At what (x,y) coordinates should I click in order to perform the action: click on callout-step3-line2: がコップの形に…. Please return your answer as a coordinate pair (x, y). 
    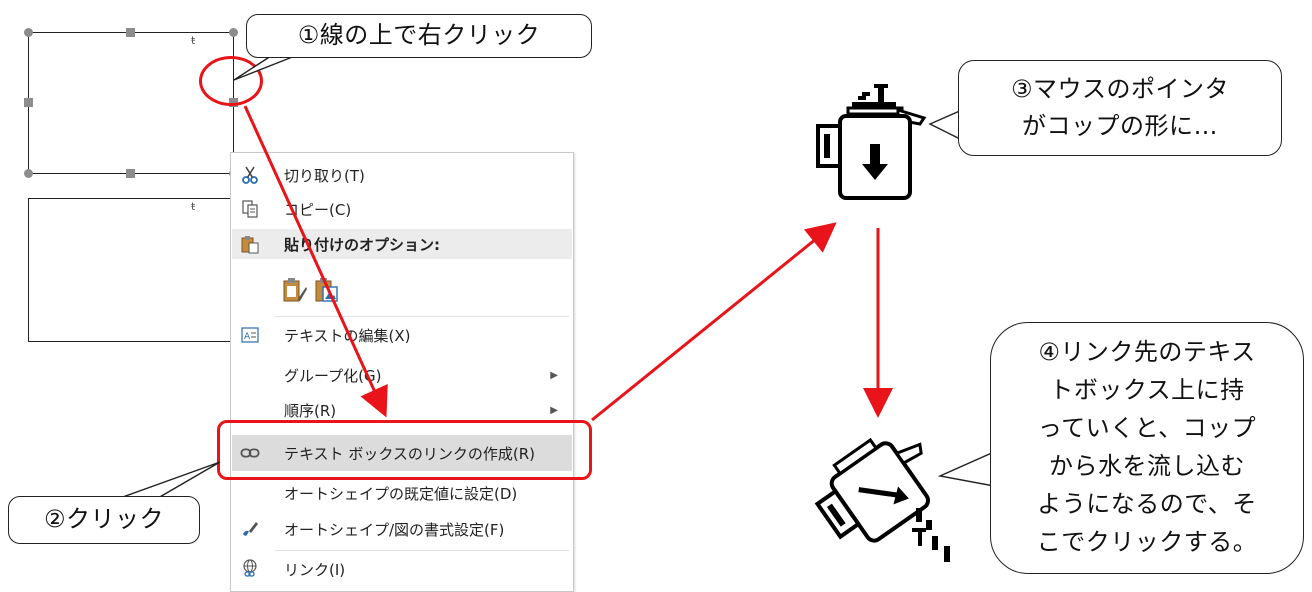
    Looking at the image, I should click on (1120, 126).